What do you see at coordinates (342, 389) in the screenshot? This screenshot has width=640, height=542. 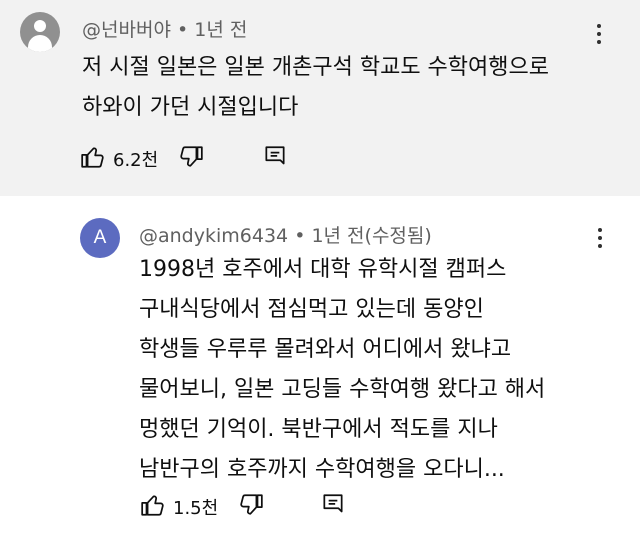 I see `comment-line: 물어보니, 일본 고딩들 수학여행 왔다고 해서` at bounding box center [342, 389].